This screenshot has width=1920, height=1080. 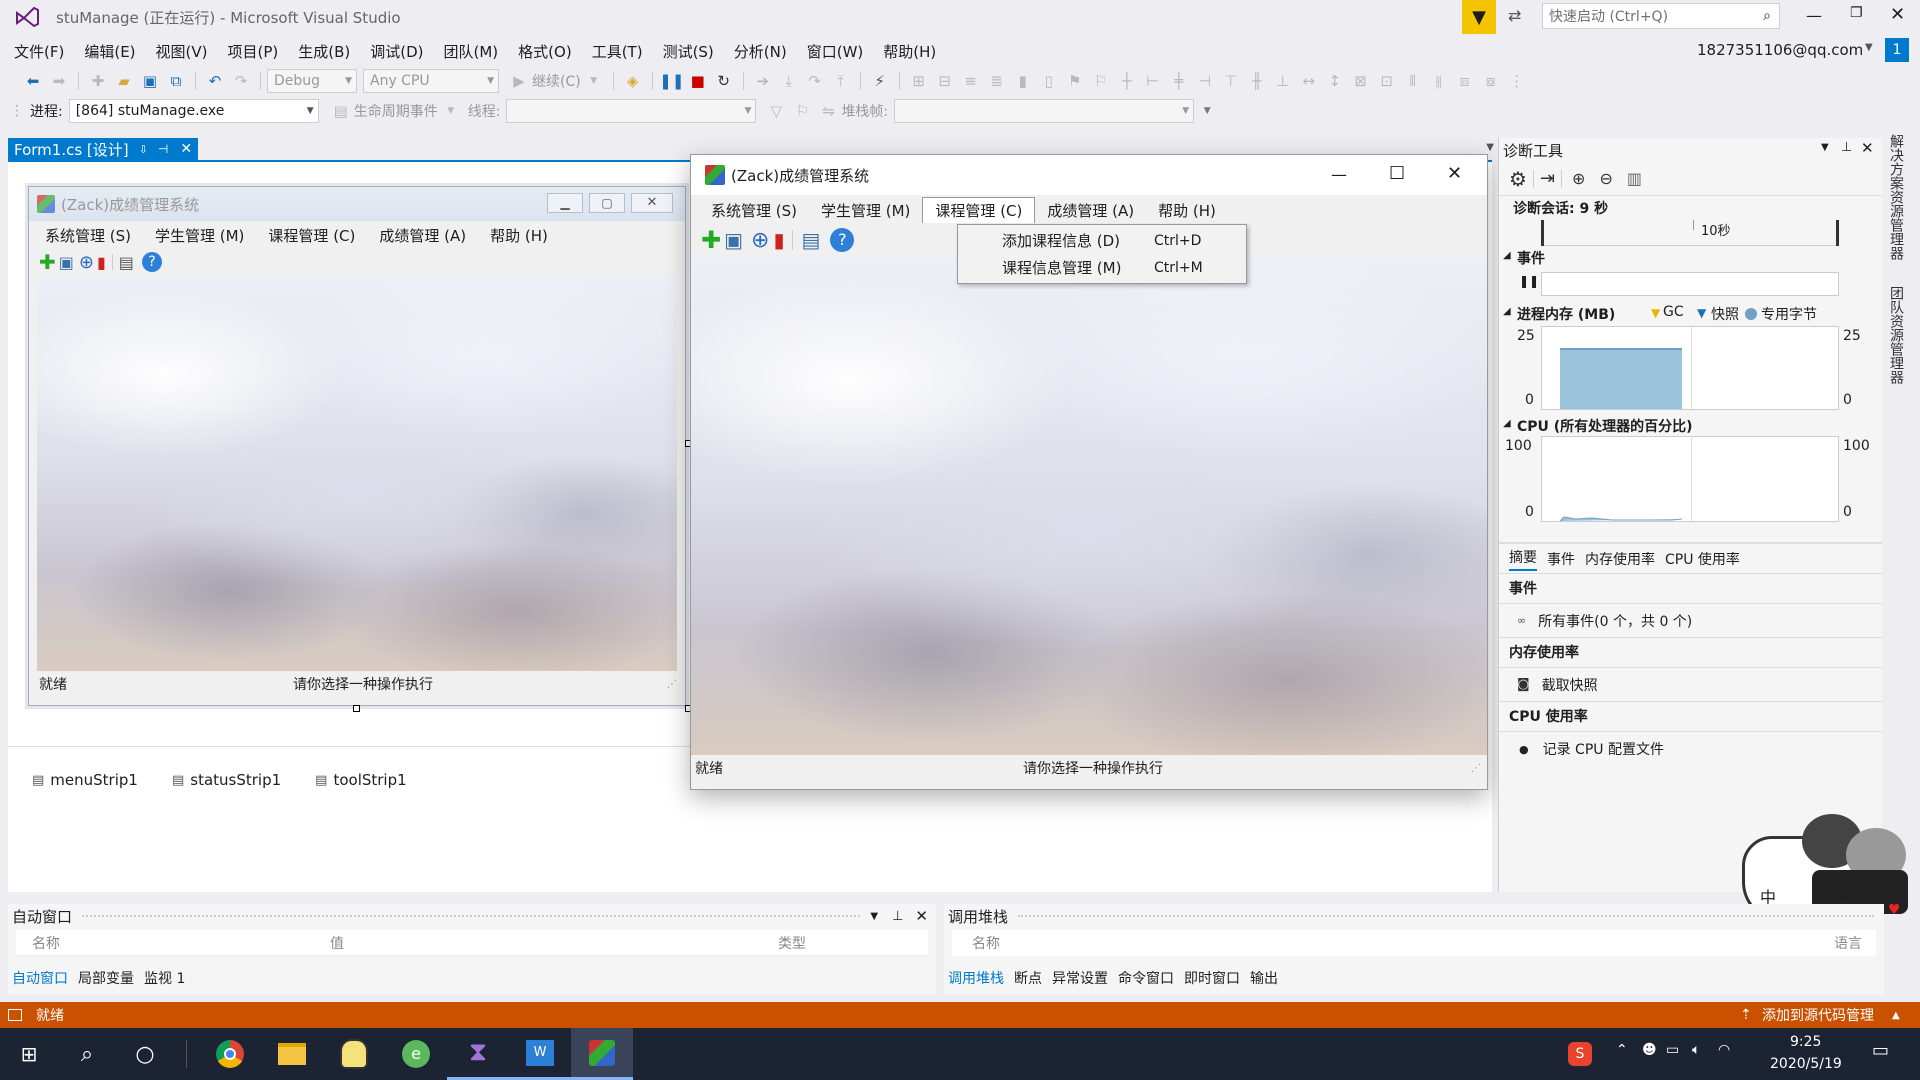 What do you see at coordinates (126, 262) in the screenshot?
I see `document-icon: ▤` at bounding box center [126, 262].